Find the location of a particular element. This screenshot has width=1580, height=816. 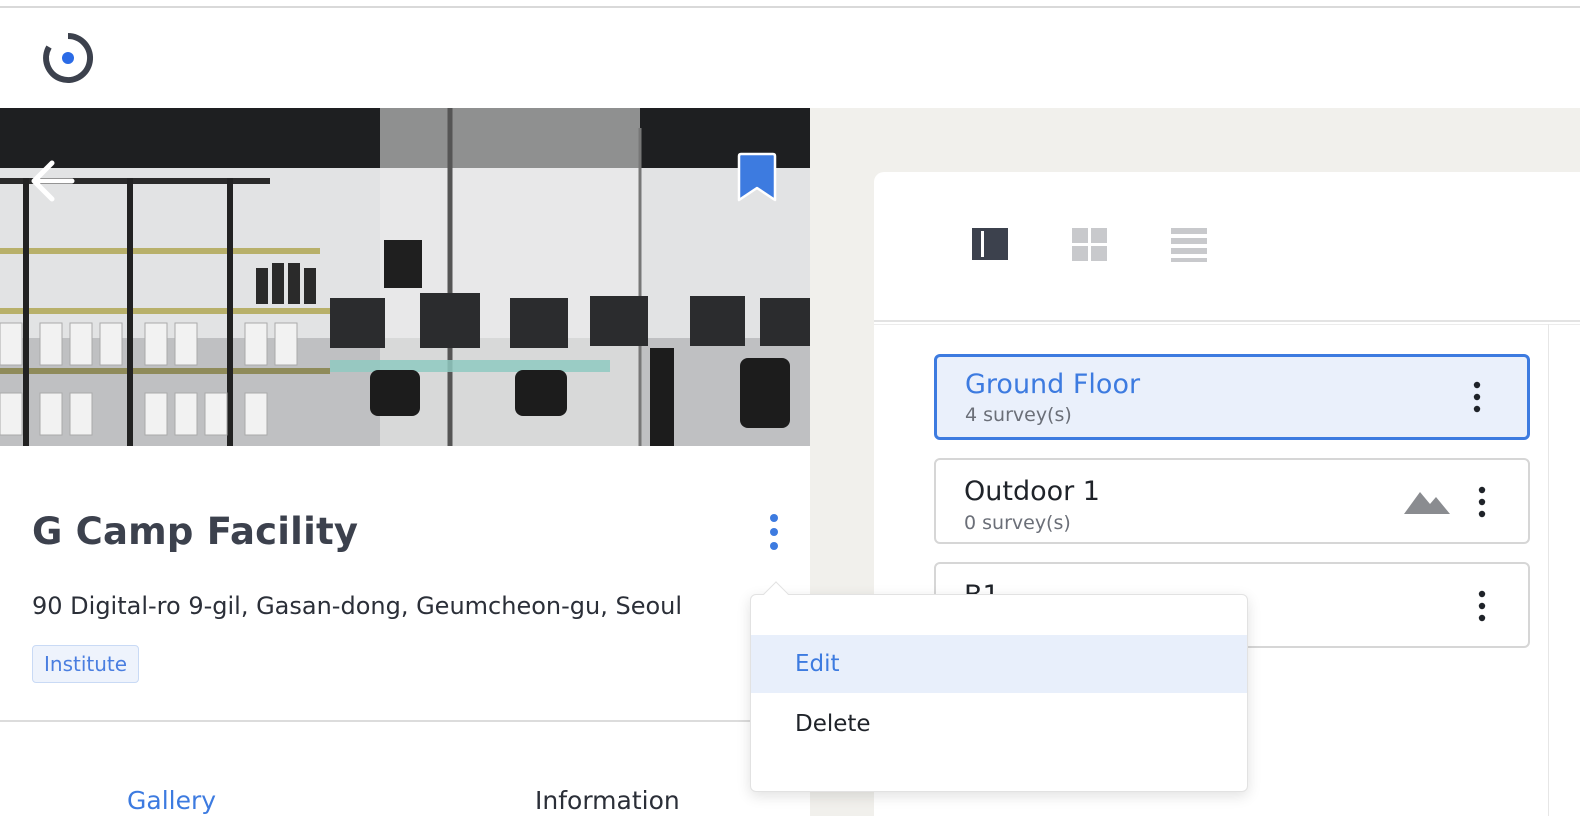

floor-item-ground-floor: Ground Floor 4 survey(s) is located at coordinates (1232, 397).